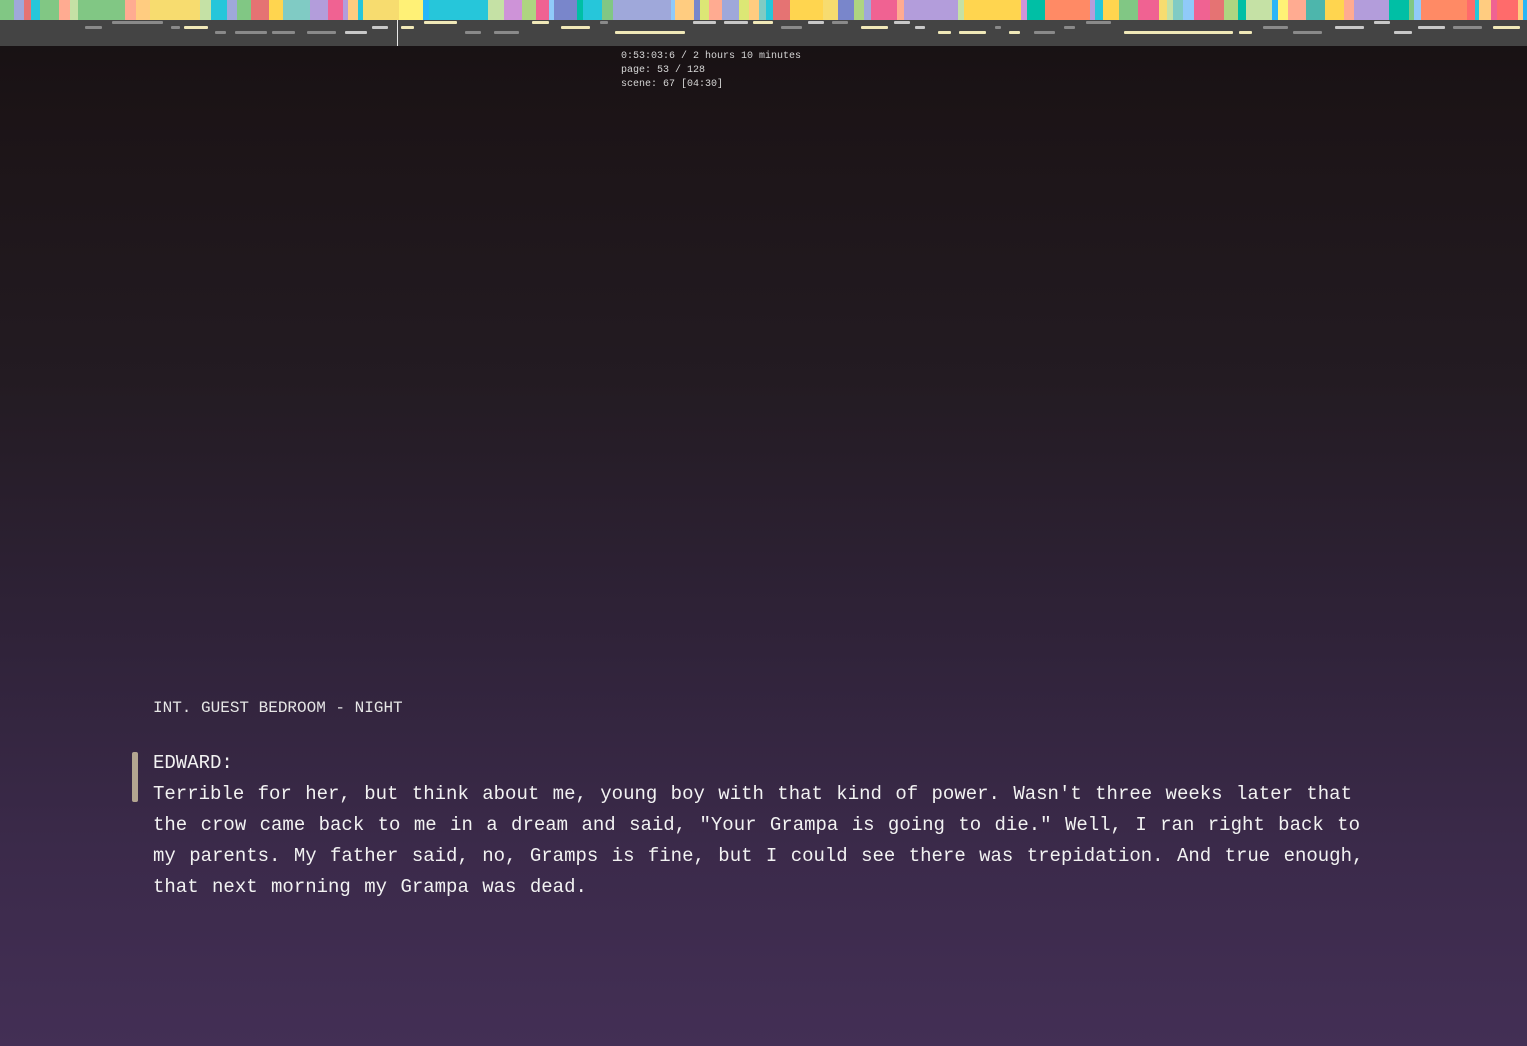  I want to click on page-readout: page: 53 / 128, so click(663, 70).